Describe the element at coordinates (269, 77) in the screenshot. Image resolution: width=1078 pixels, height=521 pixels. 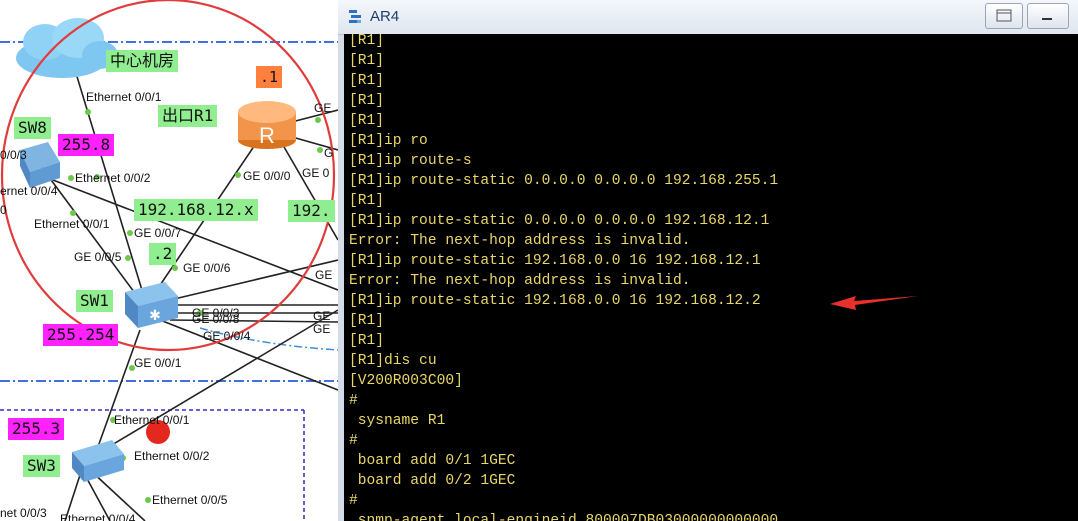
I see `r1-address-label: .1` at that location.